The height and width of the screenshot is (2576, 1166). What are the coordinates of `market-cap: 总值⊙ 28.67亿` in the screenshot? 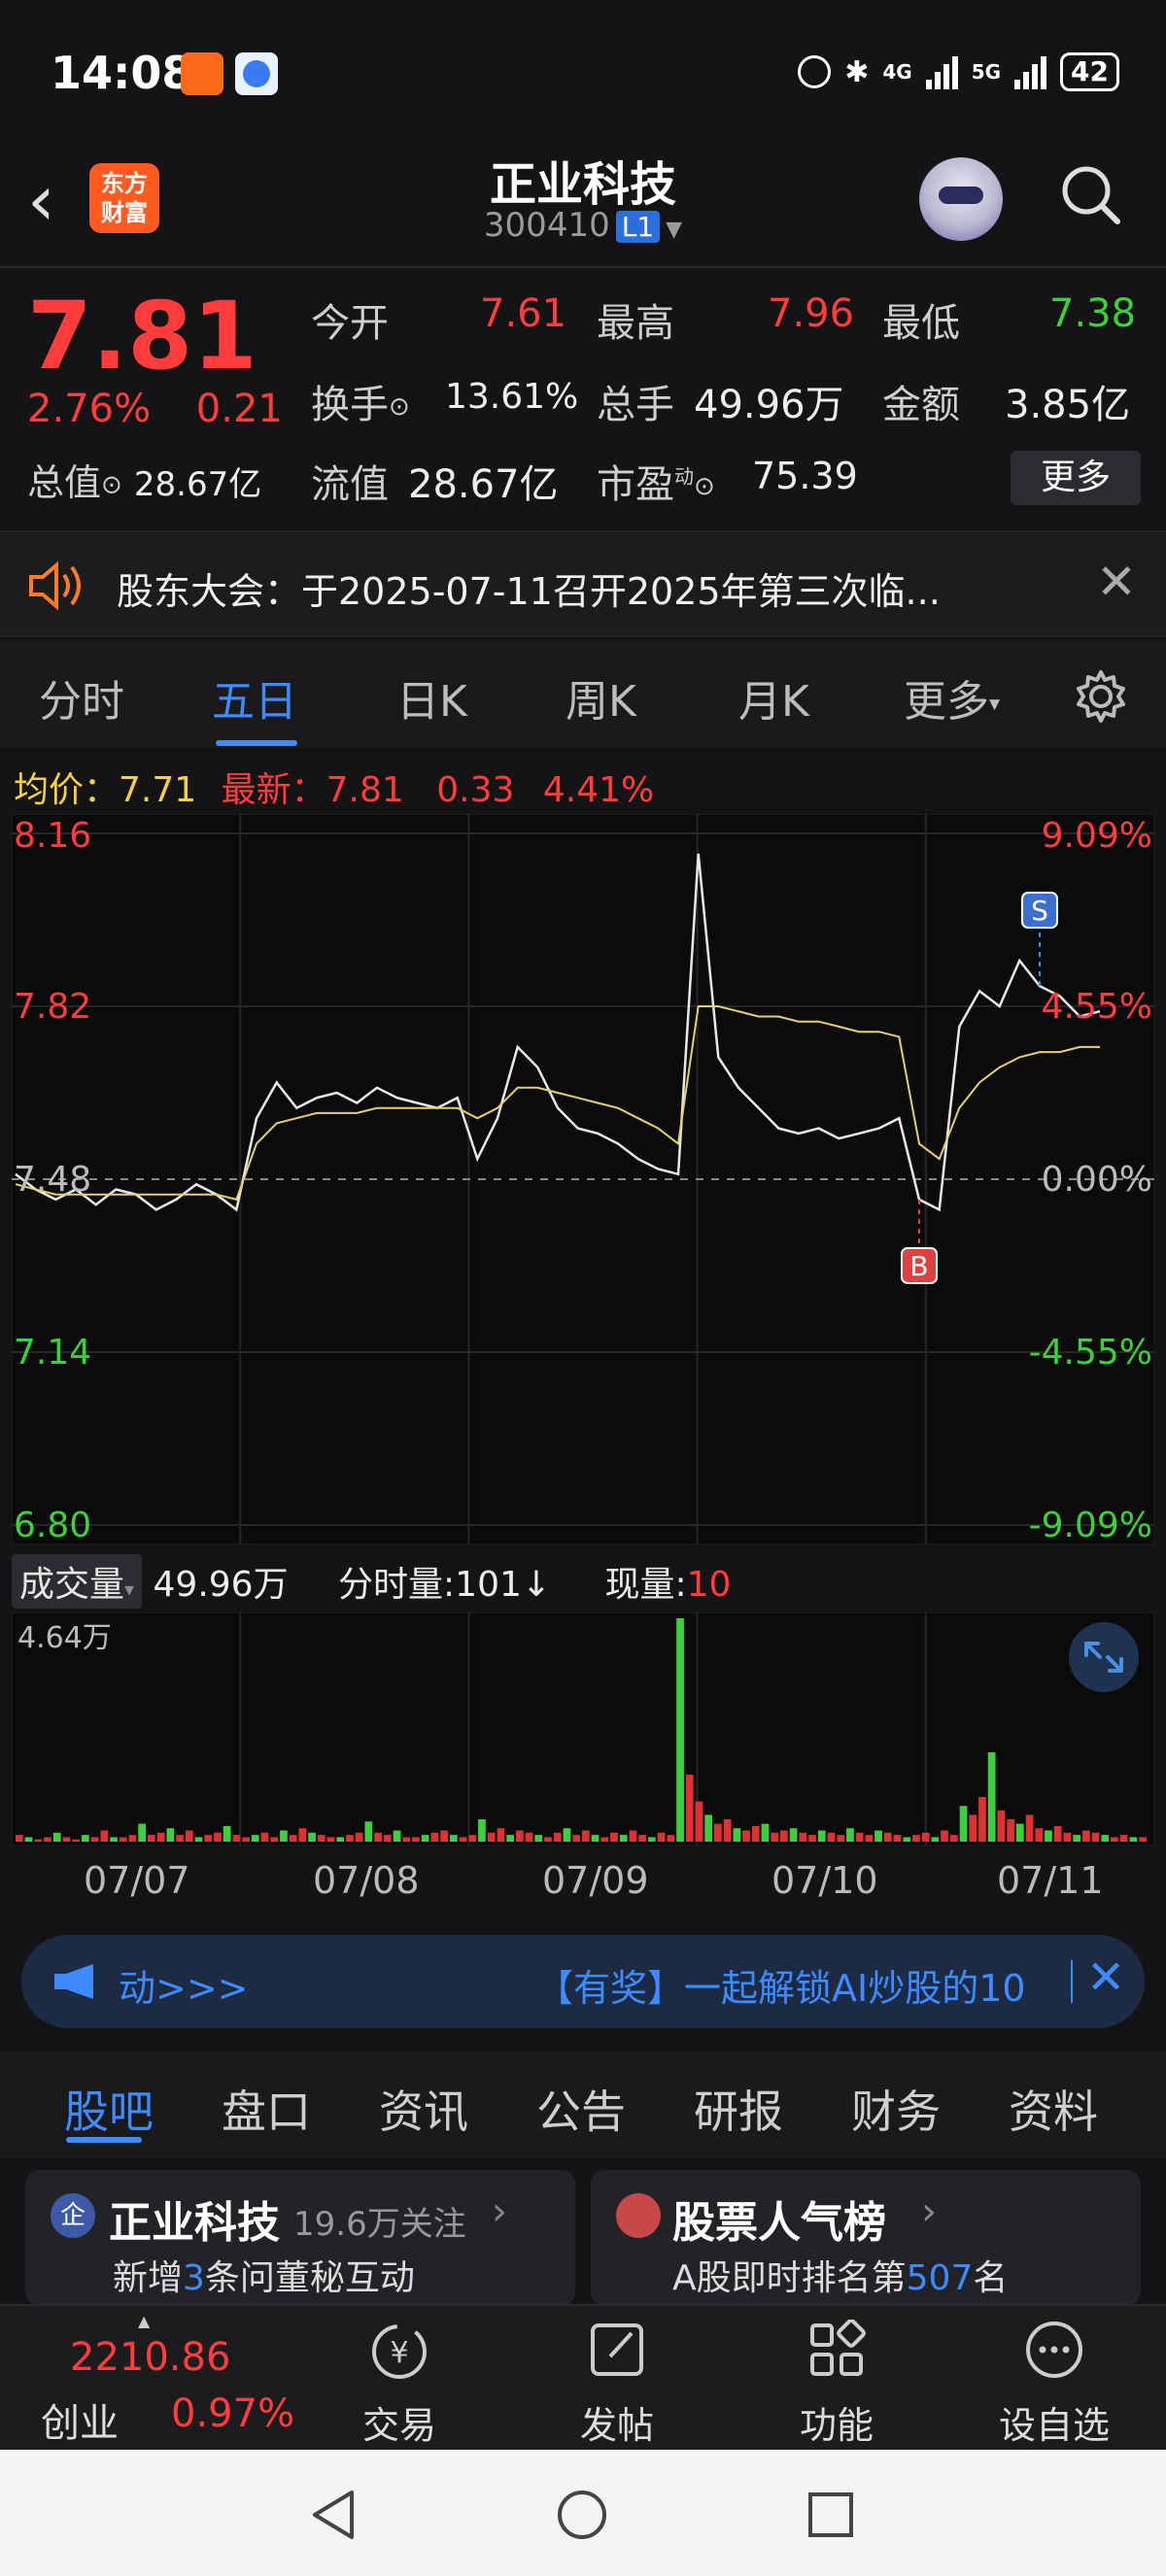 It's located at (144, 479).